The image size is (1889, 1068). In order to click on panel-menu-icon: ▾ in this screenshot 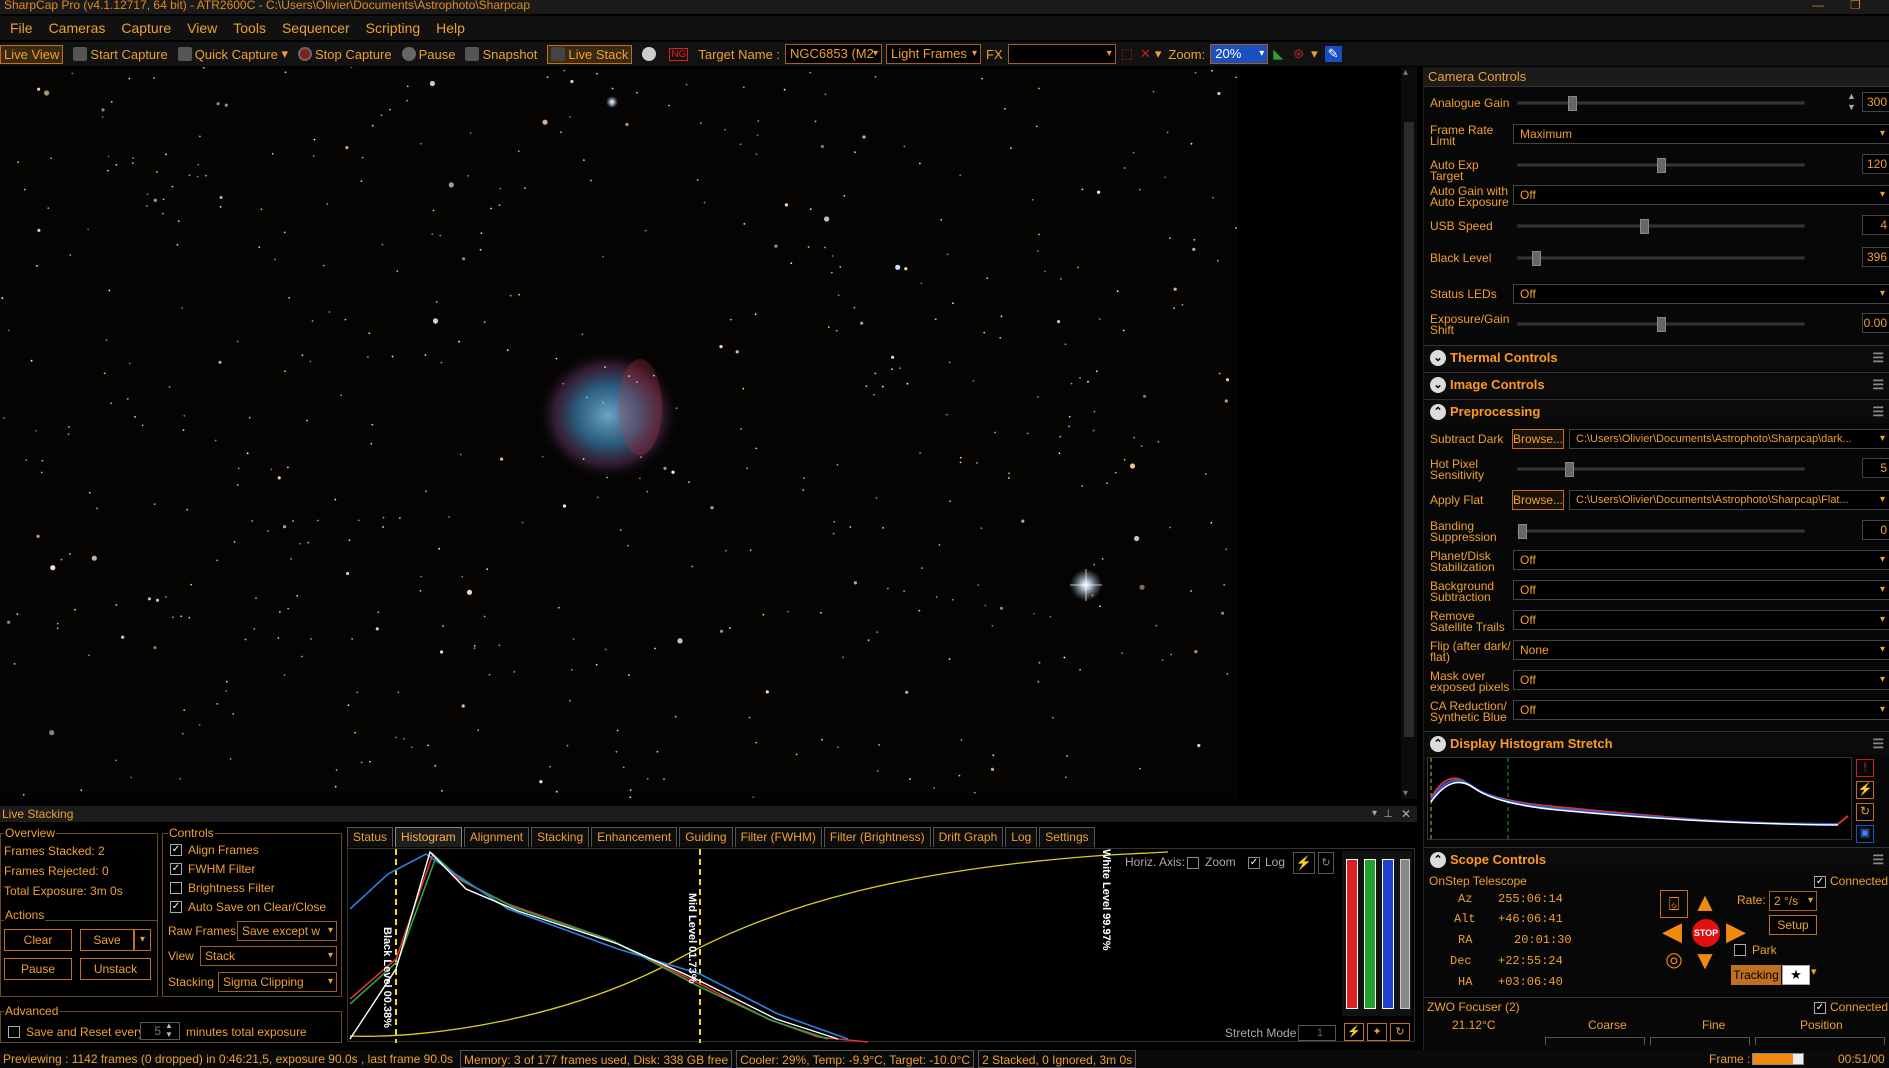, I will do `click(1374, 814)`.